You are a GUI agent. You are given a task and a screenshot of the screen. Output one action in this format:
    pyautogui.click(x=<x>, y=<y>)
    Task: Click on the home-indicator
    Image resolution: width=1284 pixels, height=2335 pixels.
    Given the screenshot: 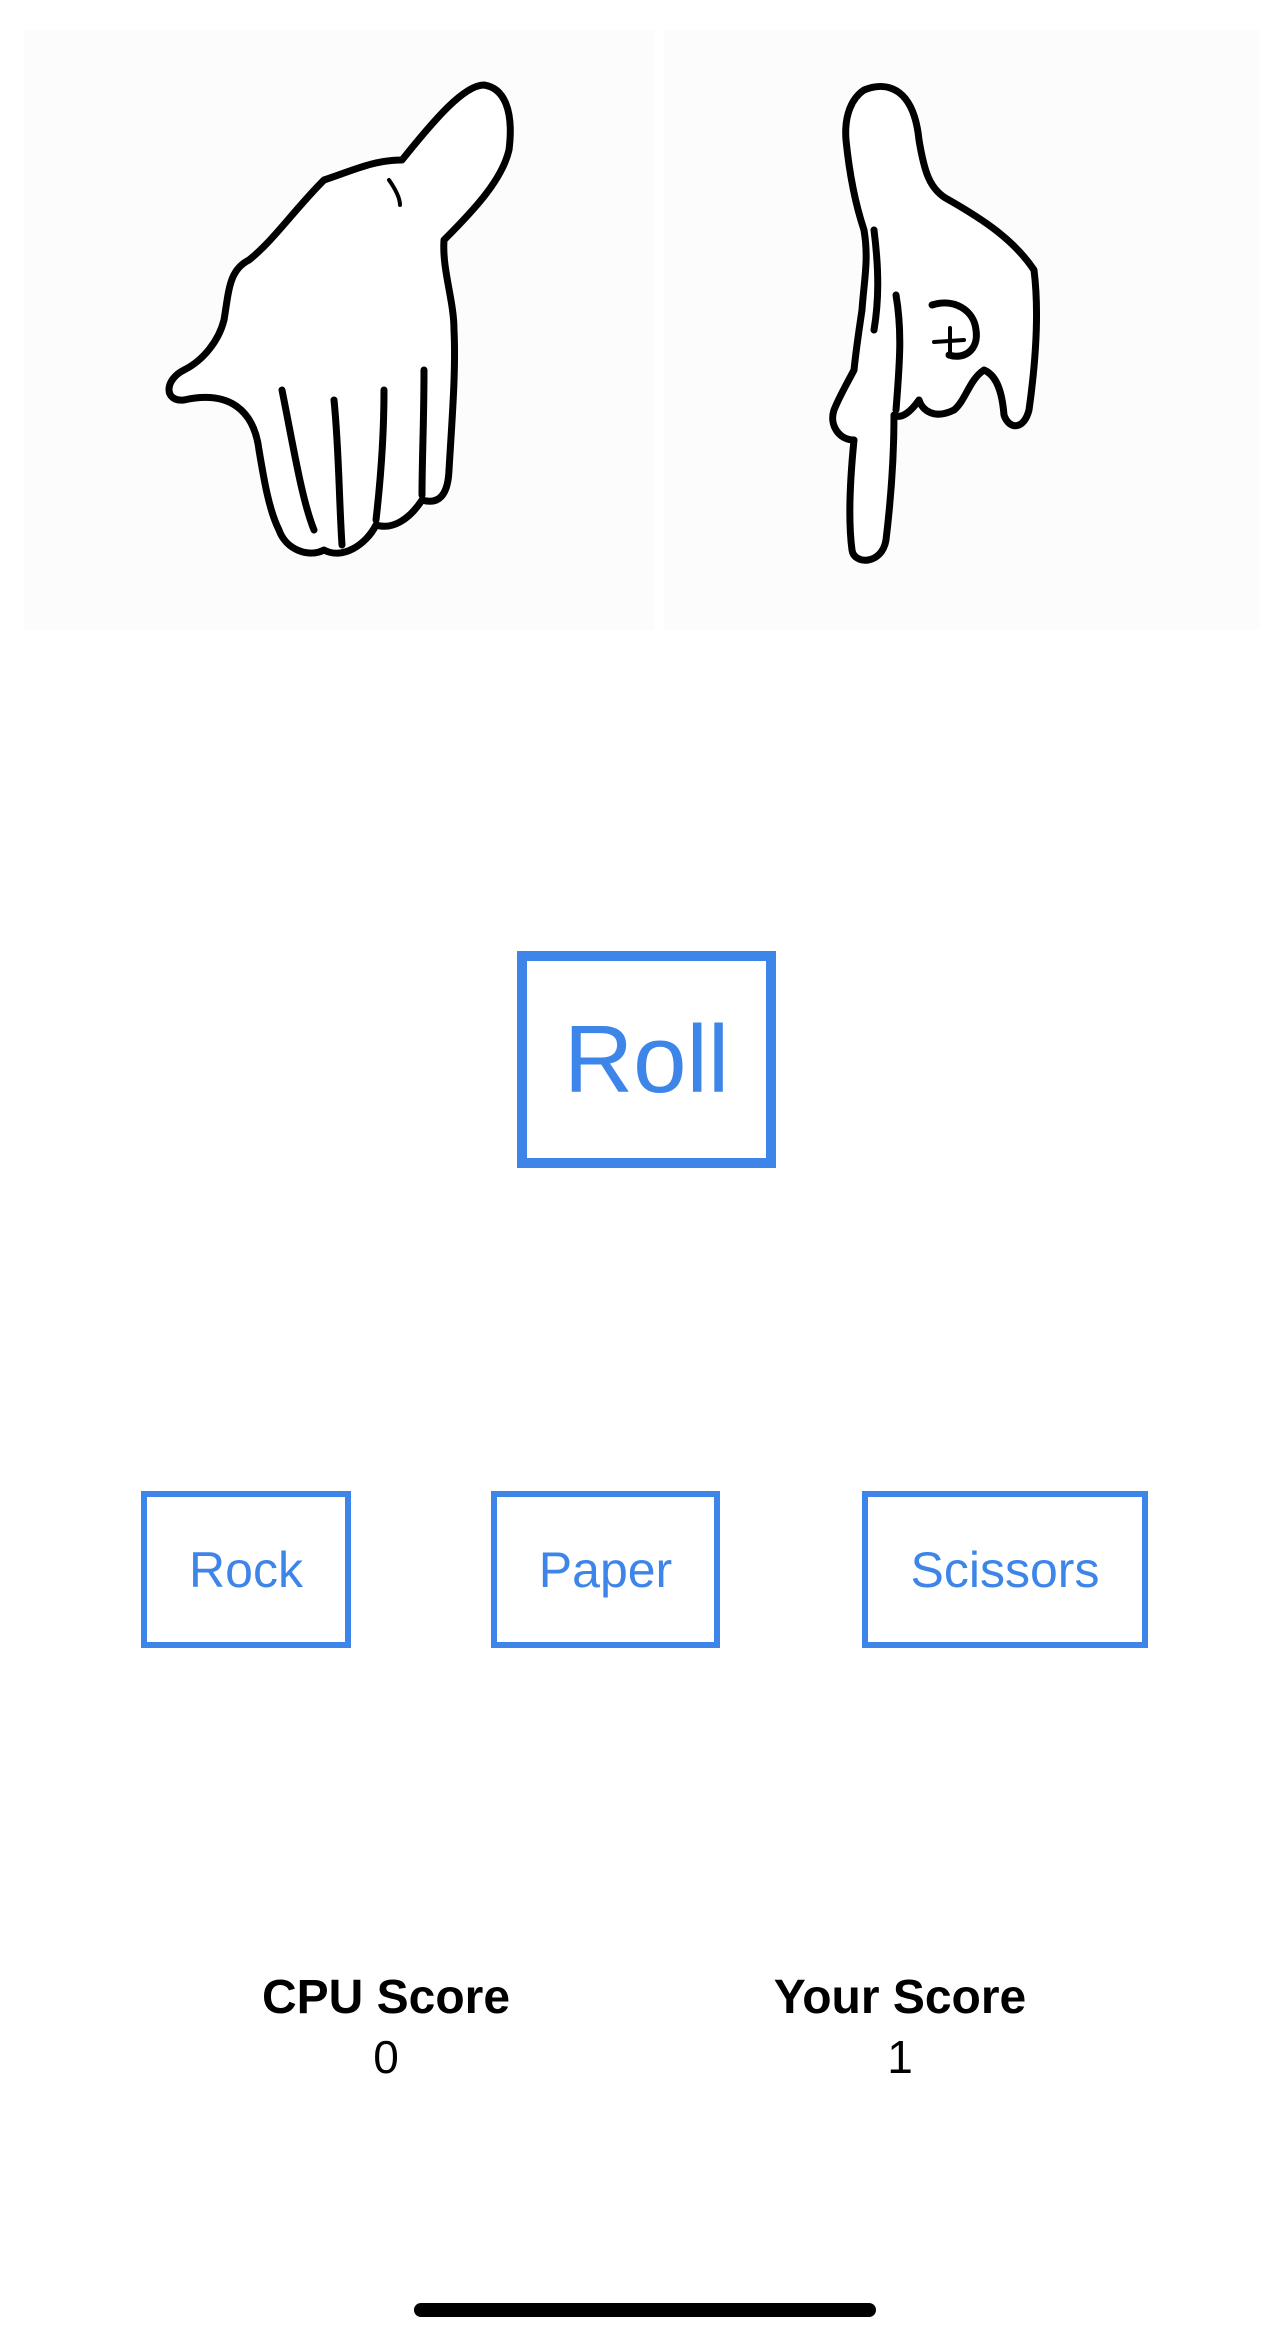 What is the action you would take?
    pyautogui.click(x=645, y=2310)
    